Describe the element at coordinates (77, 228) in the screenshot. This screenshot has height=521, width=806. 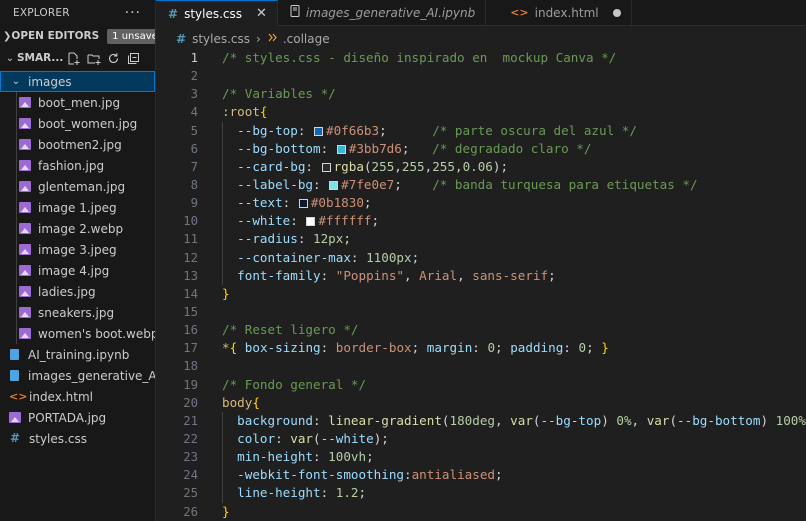
I see `file-item: image 2.webp` at that location.